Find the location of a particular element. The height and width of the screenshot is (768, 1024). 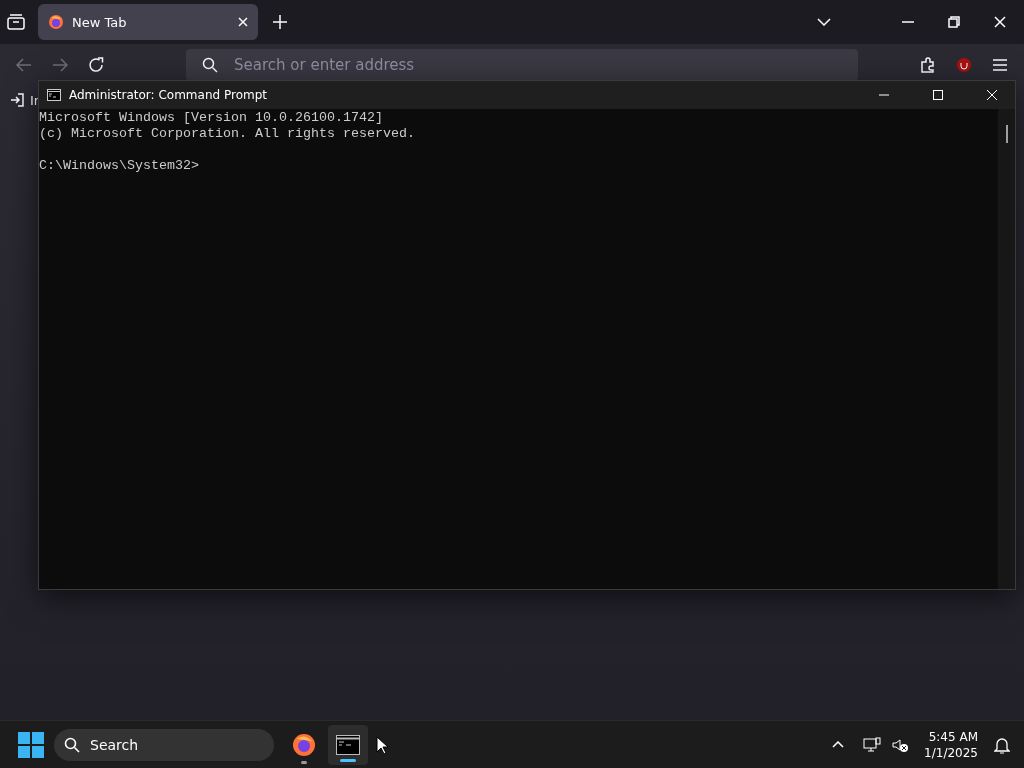

sign-in-icon is located at coordinates (17, 100).